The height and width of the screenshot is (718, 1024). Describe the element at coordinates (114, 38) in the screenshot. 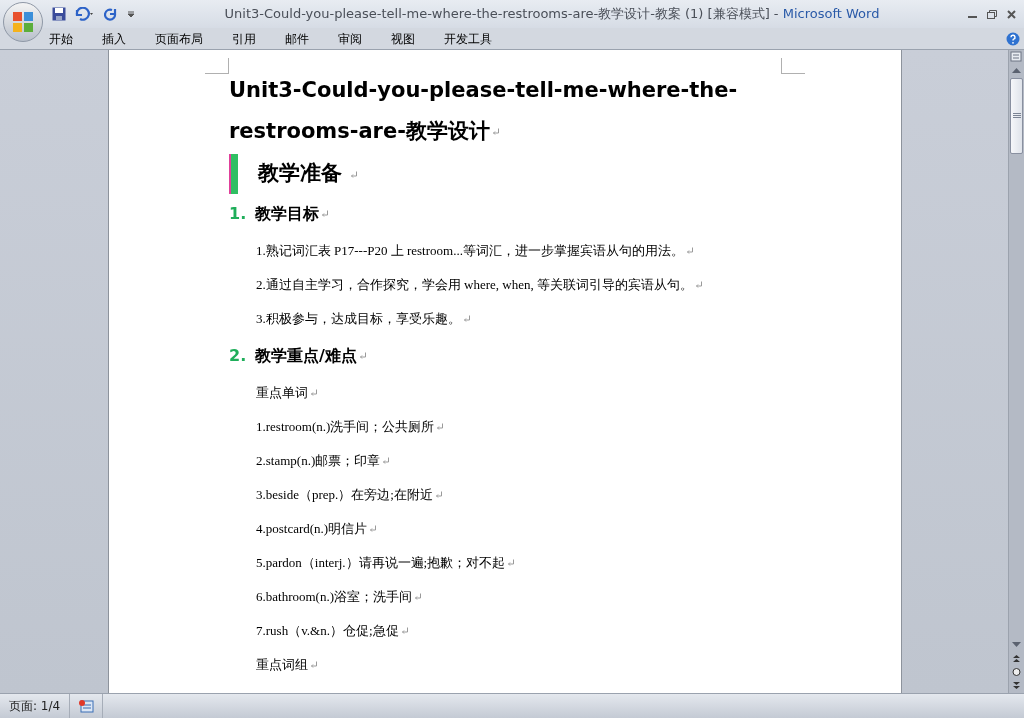

I see `ribbon-tab: 插入` at that location.